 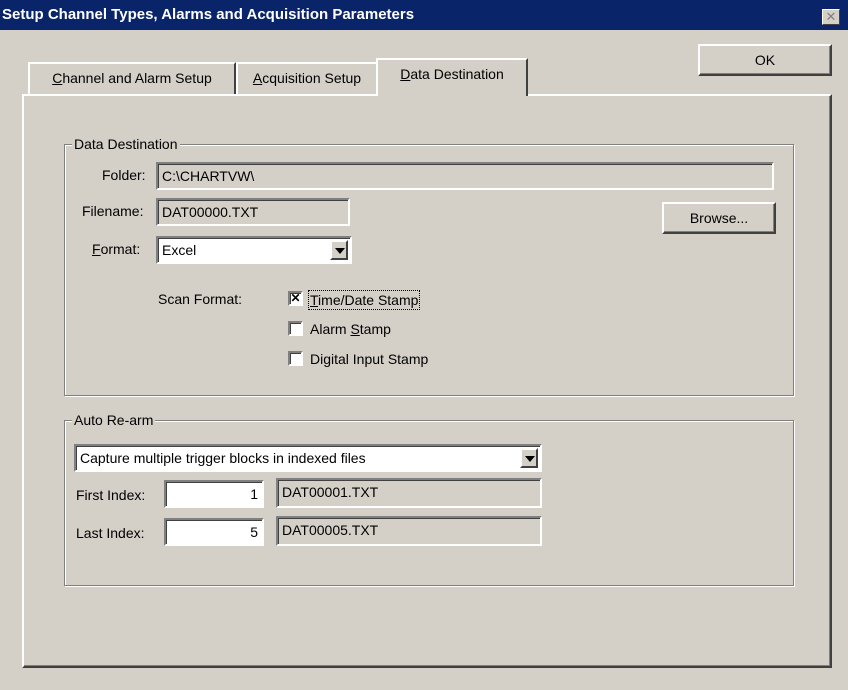 I want to click on tab-acquisition-setup: Acquisition Setup, so click(x=307, y=78).